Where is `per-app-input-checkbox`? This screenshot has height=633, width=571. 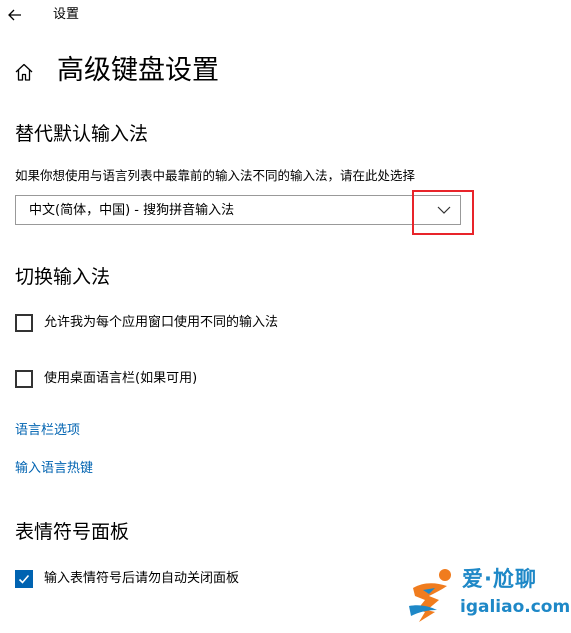
per-app-input-checkbox is located at coordinates (24, 323).